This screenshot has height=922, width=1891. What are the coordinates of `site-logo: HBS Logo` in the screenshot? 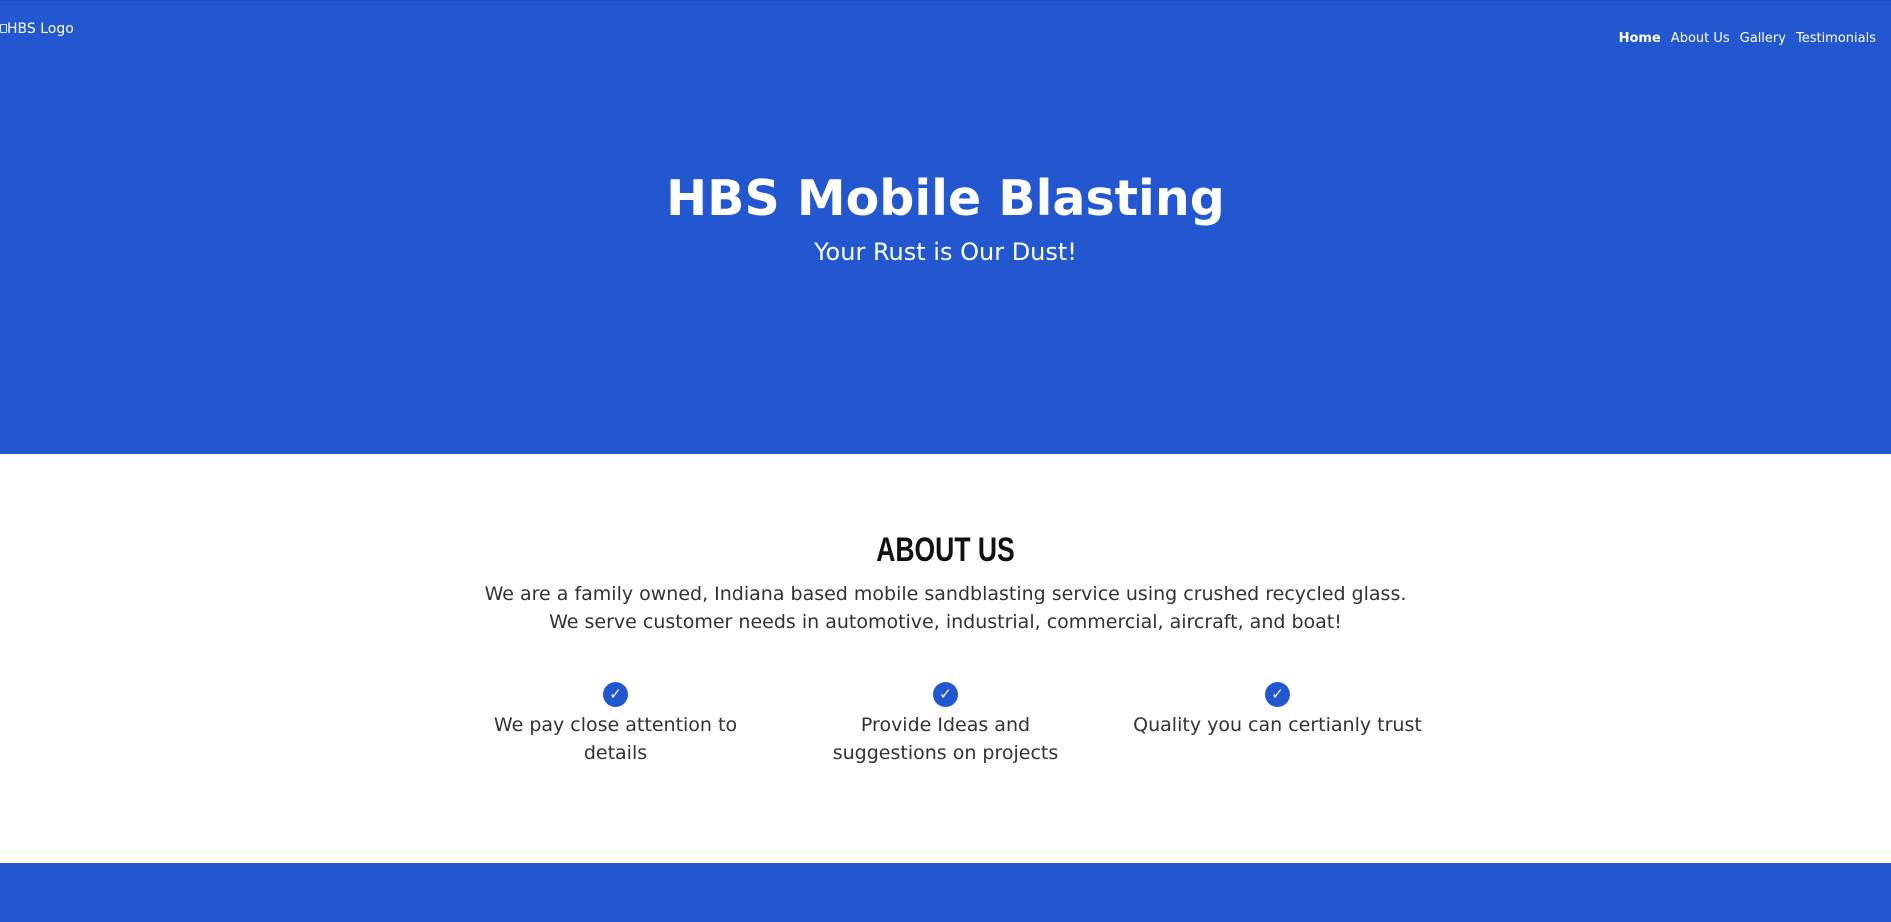 It's located at (37, 29).